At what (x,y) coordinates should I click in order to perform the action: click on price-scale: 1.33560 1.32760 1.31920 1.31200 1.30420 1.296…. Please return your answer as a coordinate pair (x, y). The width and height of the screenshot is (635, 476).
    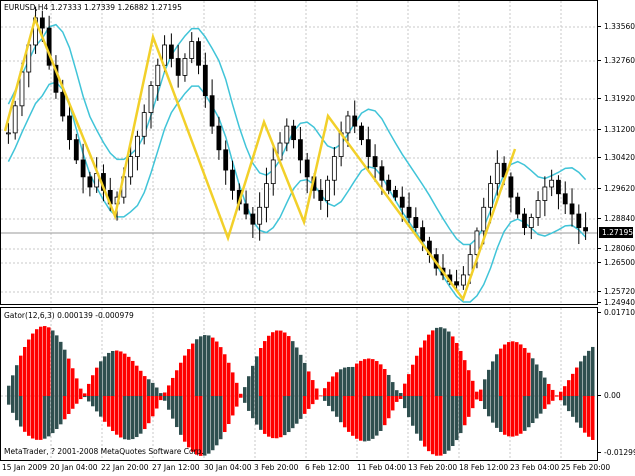
    Looking at the image, I should click on (616, 153).